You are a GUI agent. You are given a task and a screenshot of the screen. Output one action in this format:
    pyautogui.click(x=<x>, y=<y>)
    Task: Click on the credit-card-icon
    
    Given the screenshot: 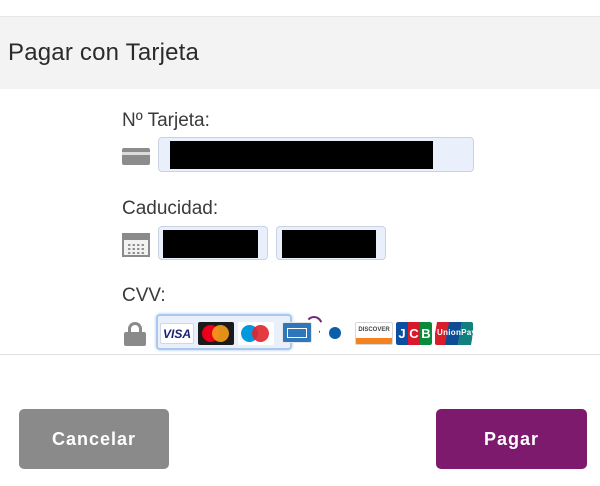 What is the action you would take?
    pyautogui.click(x=136, y=156)
    